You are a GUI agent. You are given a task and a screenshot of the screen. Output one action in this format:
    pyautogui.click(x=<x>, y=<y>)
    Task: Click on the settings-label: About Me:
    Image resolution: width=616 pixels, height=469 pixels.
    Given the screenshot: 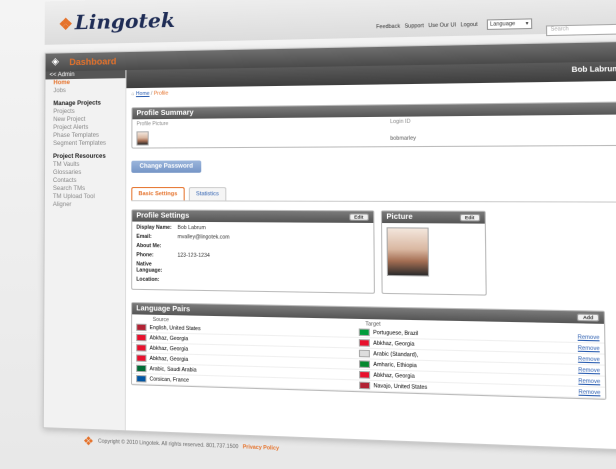 What is the action you would take?
    pyautogui.click(x=149, y=246)
    